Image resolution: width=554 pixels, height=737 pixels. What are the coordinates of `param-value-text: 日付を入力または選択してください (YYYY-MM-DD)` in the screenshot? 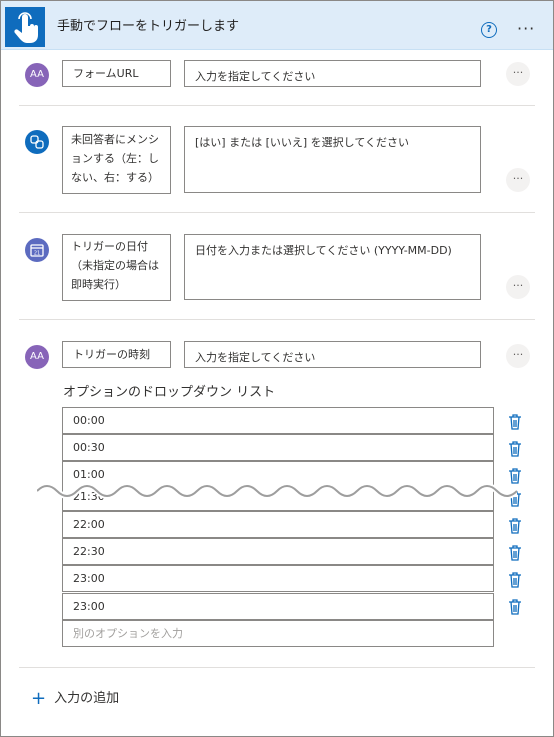 It's located at (323, 250).